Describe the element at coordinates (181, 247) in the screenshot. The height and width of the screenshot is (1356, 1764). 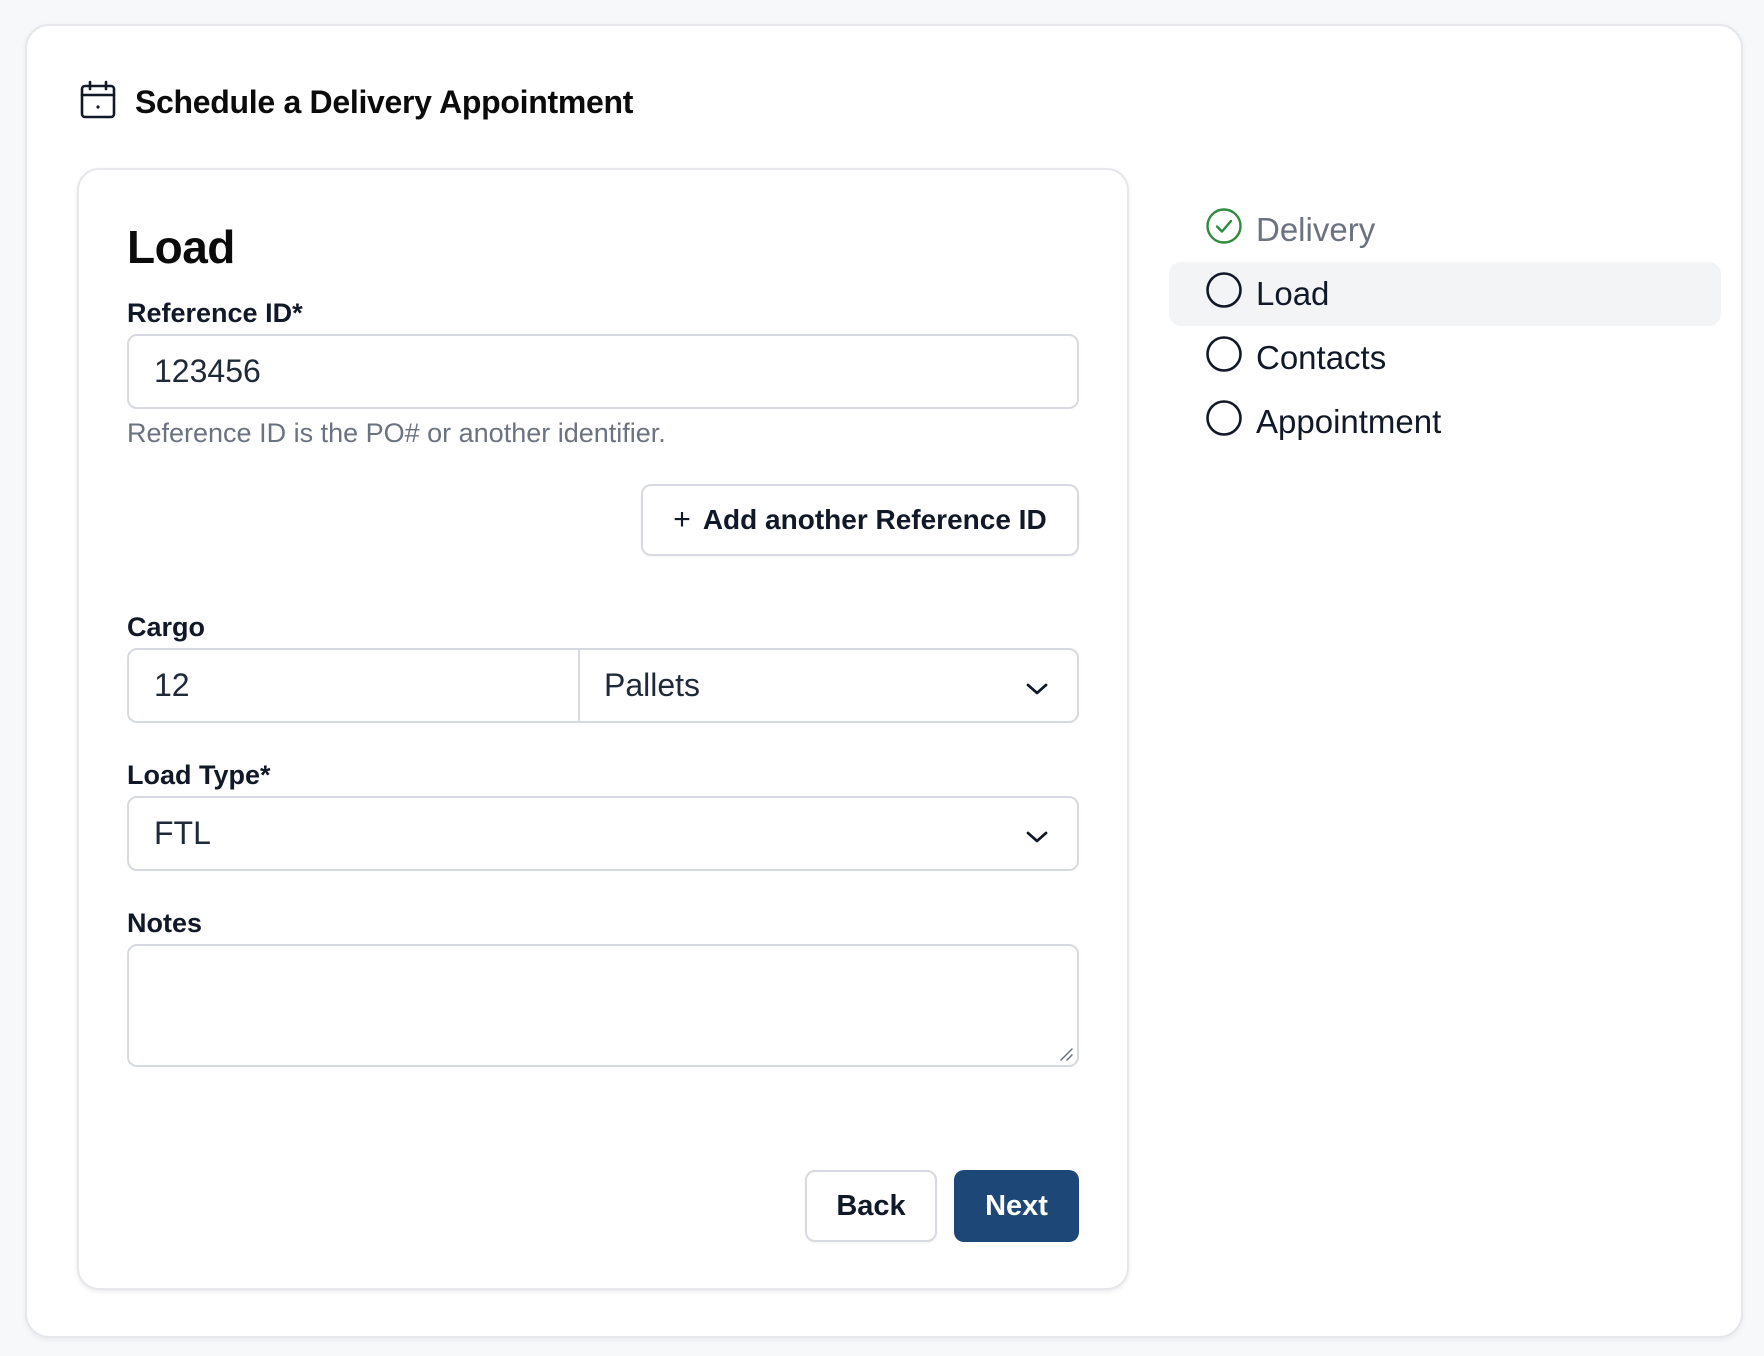
I see `section-title: Load` at that location.